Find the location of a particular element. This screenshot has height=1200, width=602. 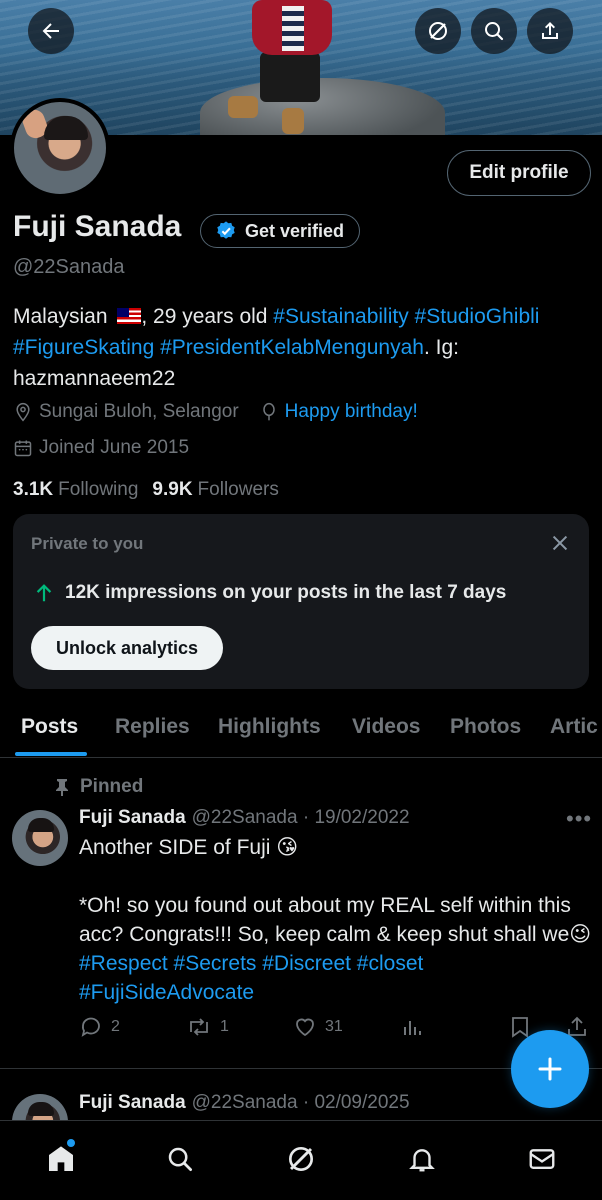

search-button is located at coordinates (494, 31).